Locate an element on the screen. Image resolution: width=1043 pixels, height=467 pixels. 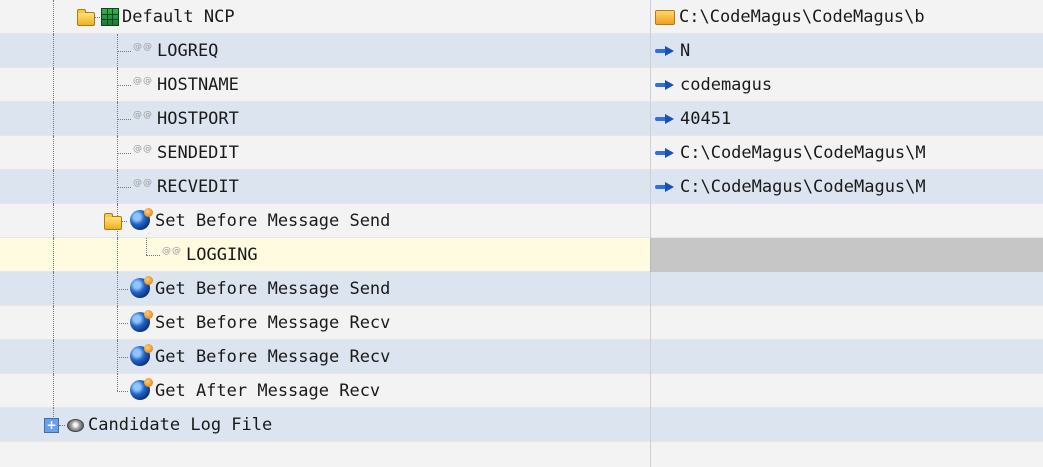
tree-row-get-after-message-recv: Get After Message Recv is located at coordinates (521, 391).